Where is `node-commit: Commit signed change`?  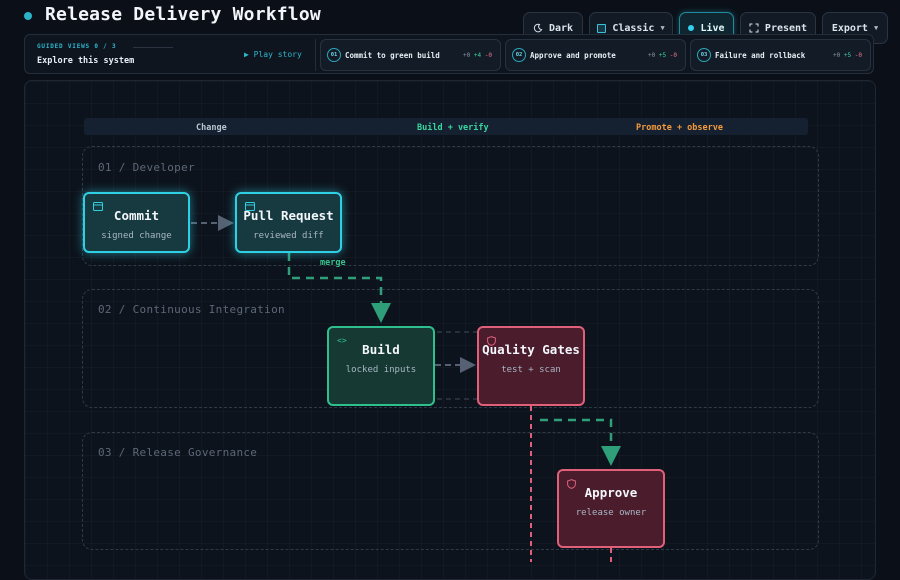
node-commit: Commit signed change is located at coordinates (136, 222).